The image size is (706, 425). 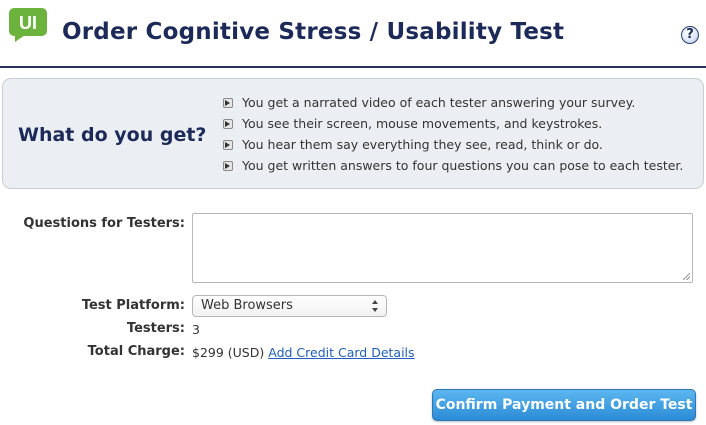 I want to click on page-title: Order Cognitive Stress / Usability Test, so click(x=313, y=32).